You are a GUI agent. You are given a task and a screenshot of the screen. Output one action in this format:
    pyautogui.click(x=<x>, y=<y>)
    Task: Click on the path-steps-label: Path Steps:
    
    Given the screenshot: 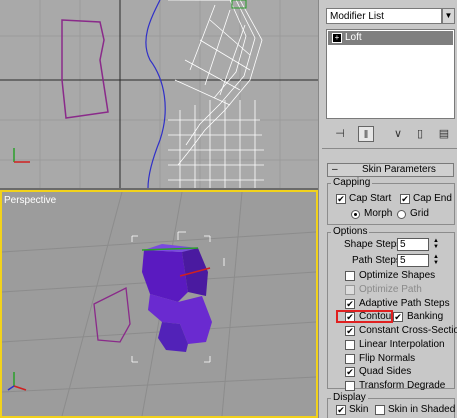 What is the action you would take?
    pyautogui.click(x=378, y=260)
    